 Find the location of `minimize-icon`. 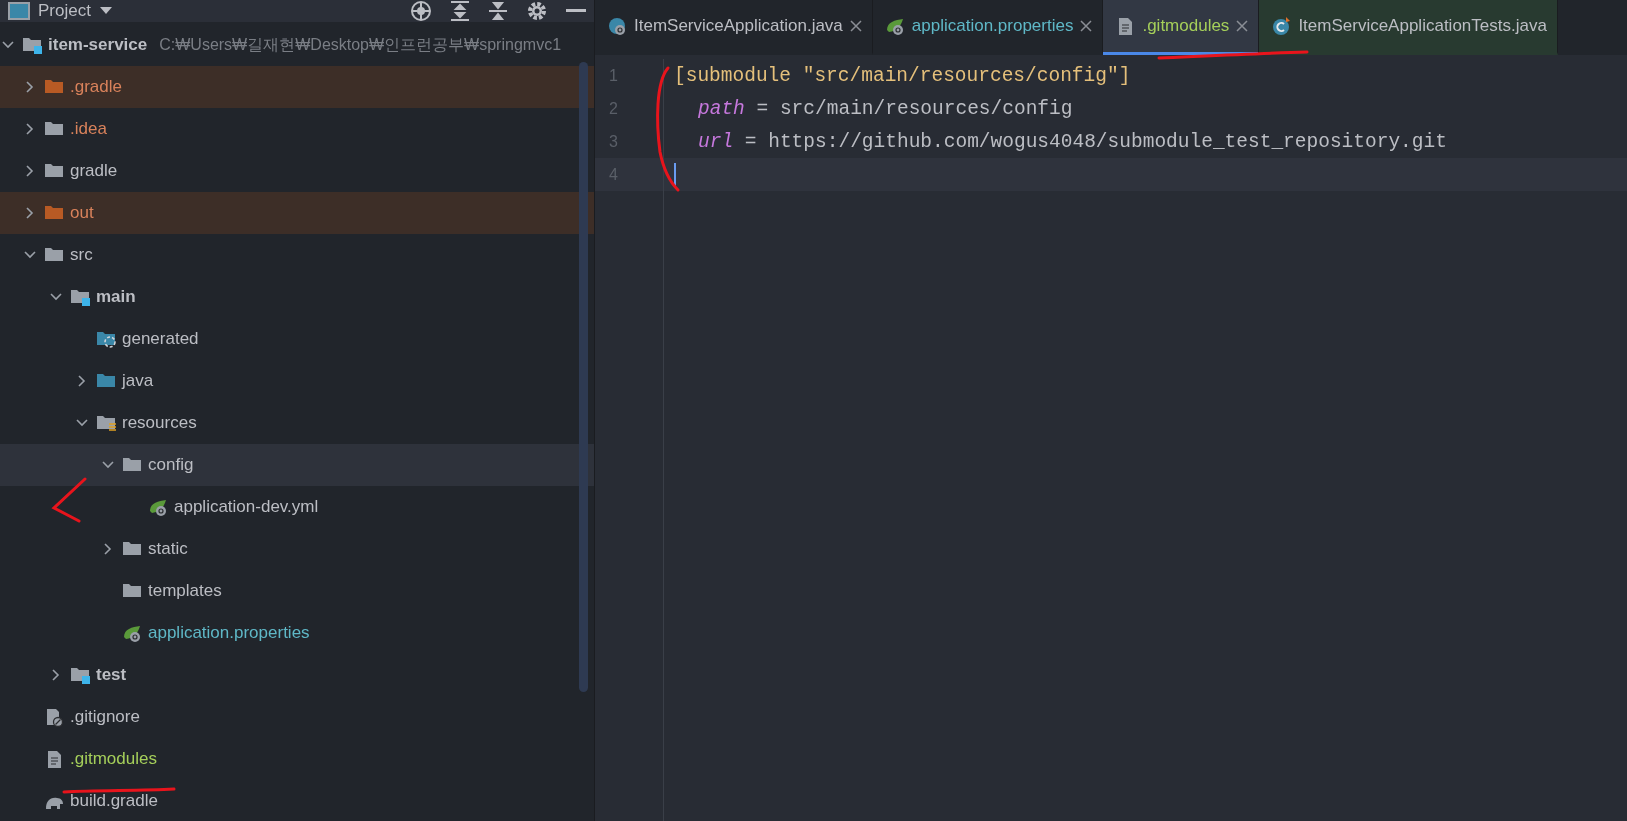

minimize-icon is located at coordinates (576, 11).